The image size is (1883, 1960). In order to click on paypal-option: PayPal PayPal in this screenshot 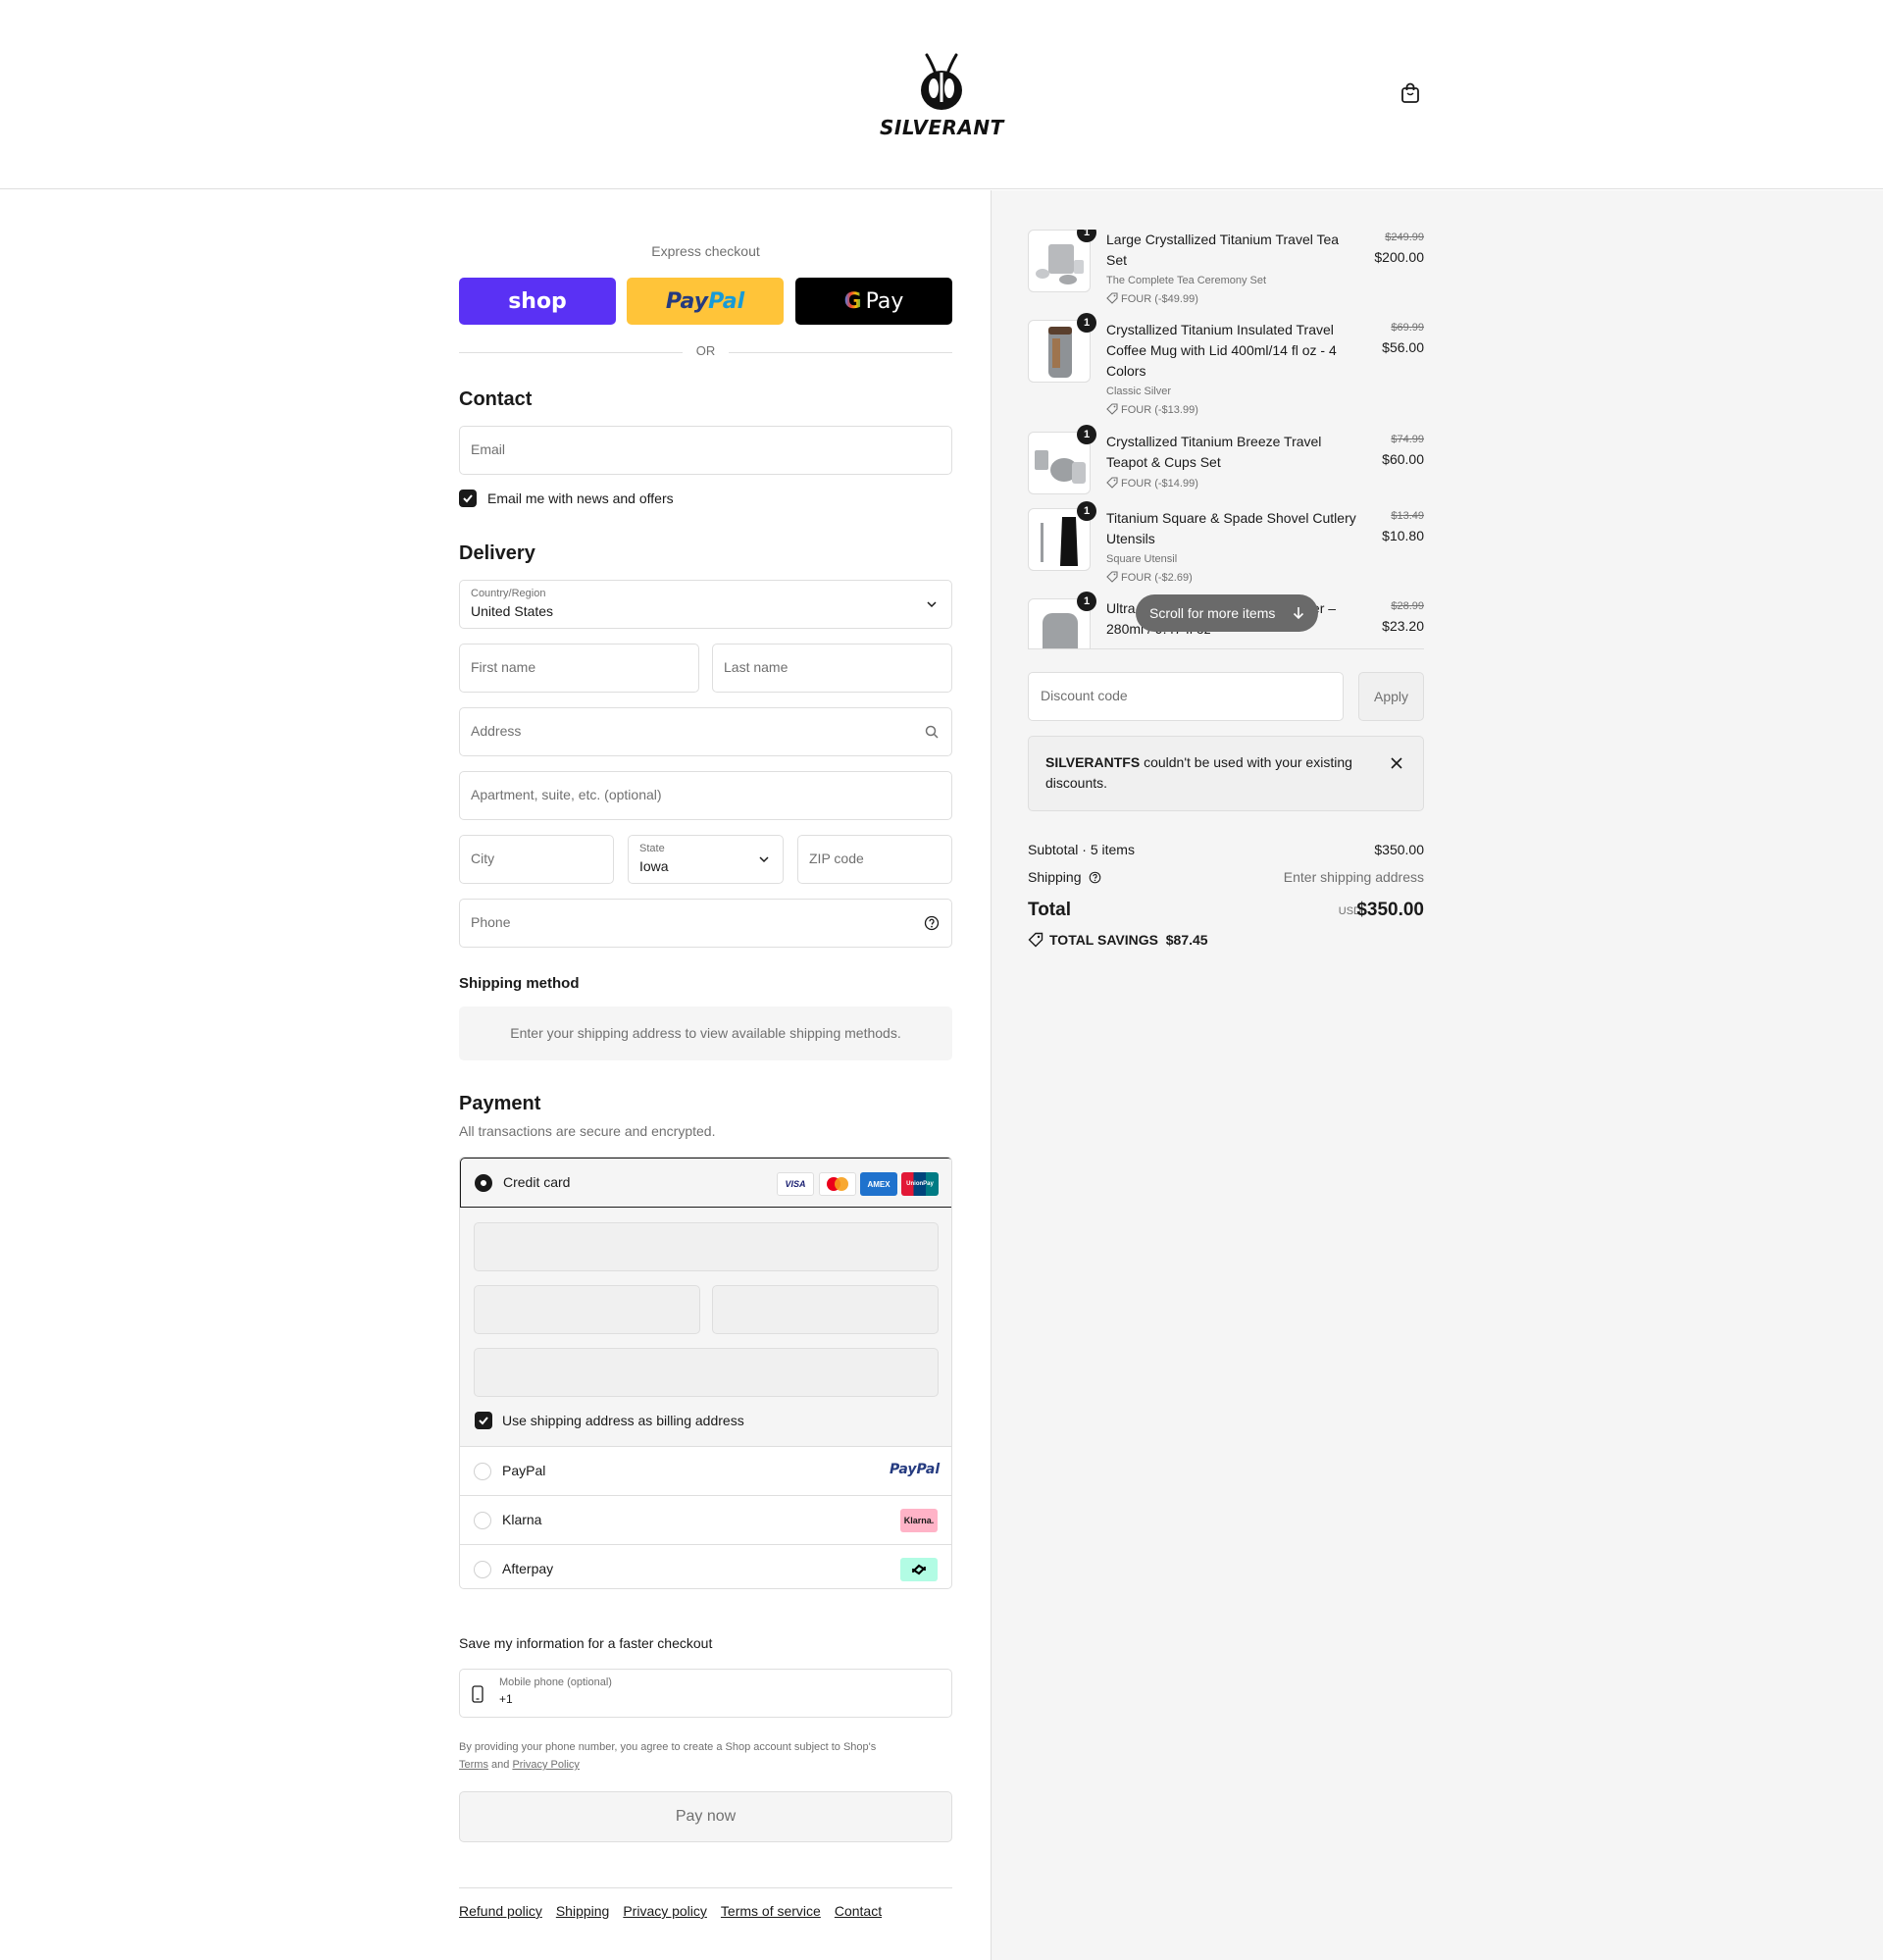, I will do `click(705, 1470)`.